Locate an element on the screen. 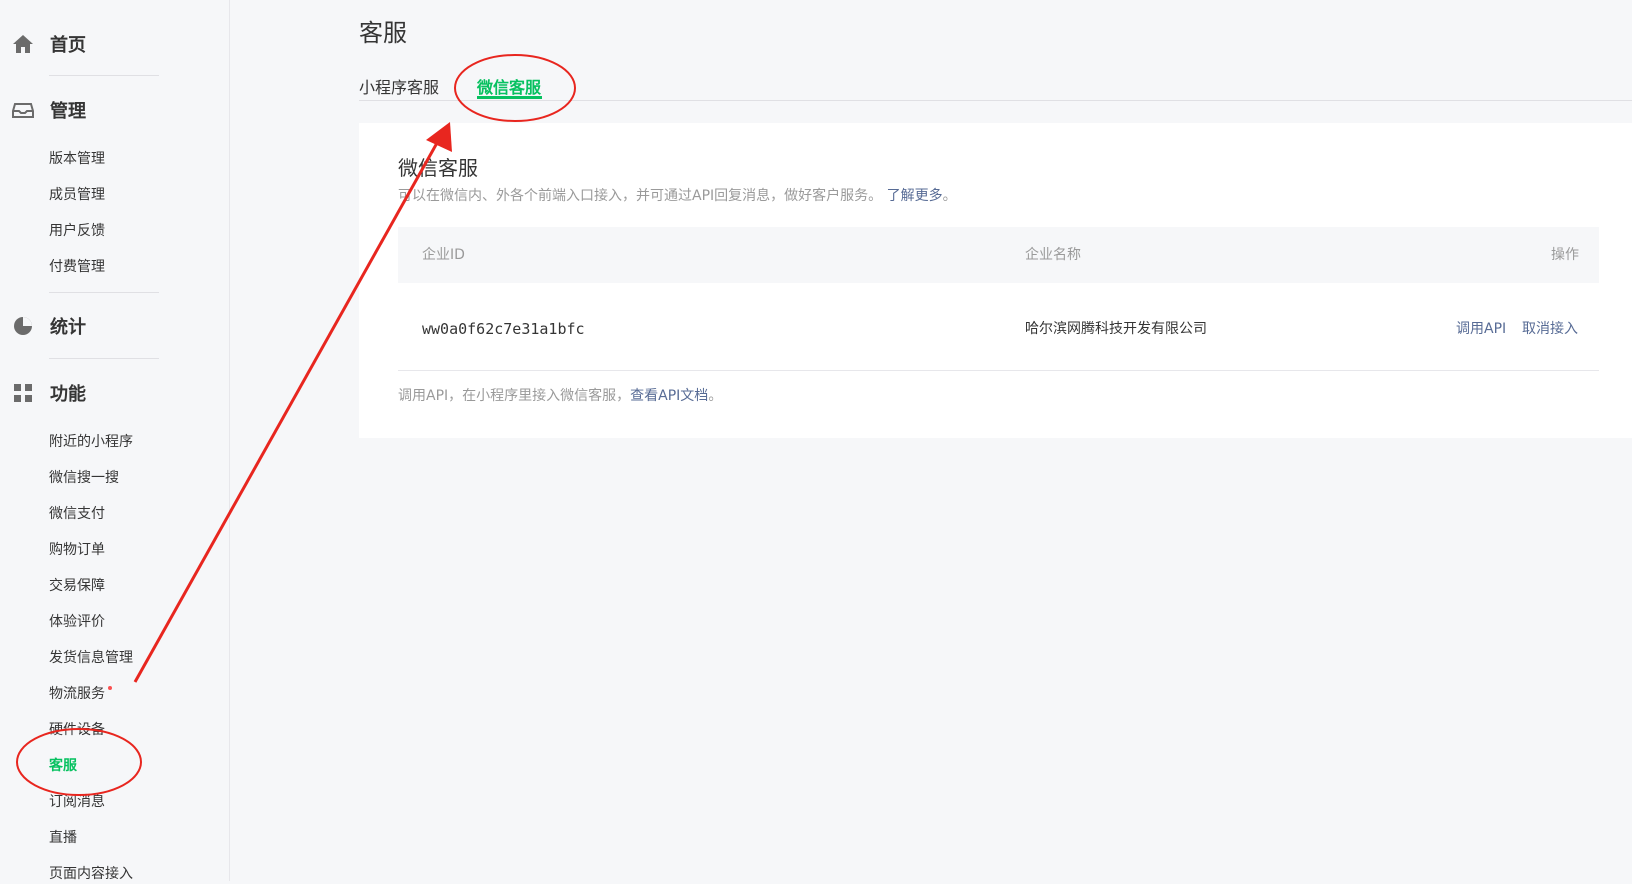 The height and width of the screenshot is (884, 1632). sidebar-section-home: 首页 is located at coordinates (49, 44).